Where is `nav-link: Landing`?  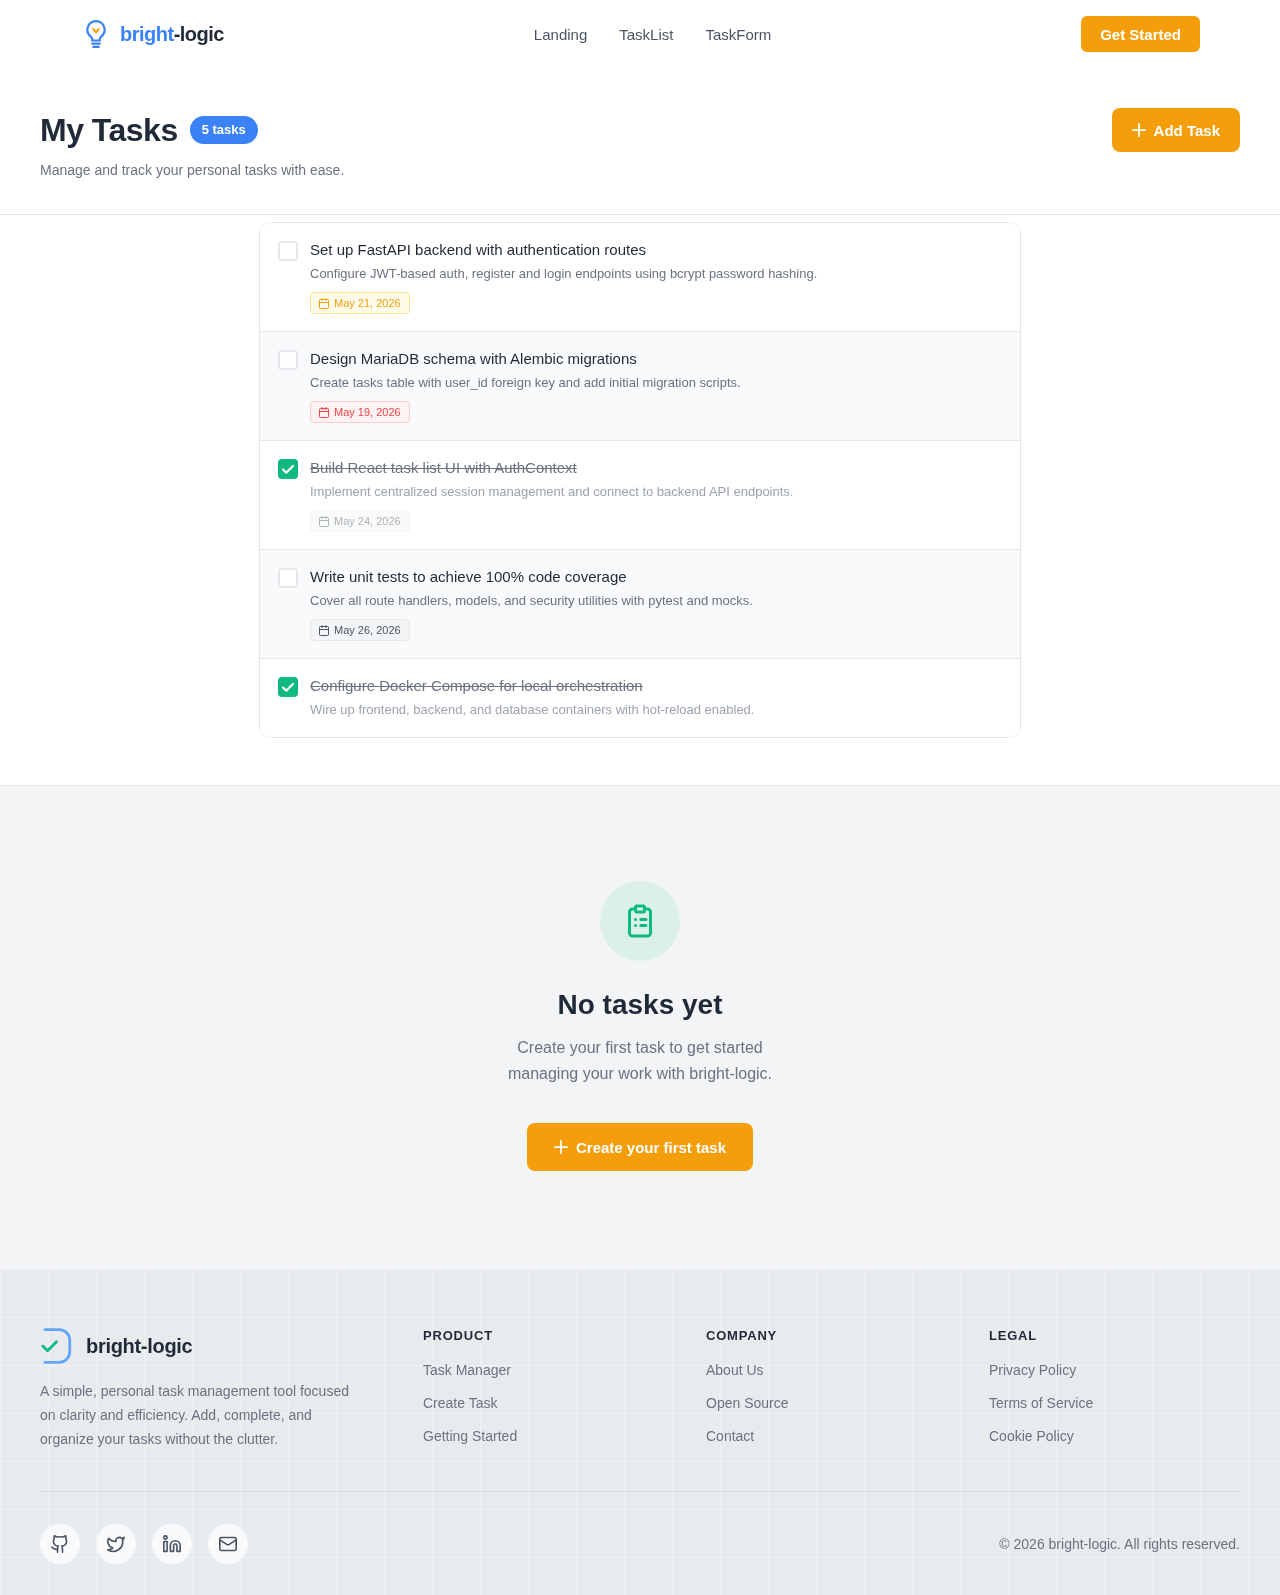
nav-link: Landing is located at coordinates (560, 34).